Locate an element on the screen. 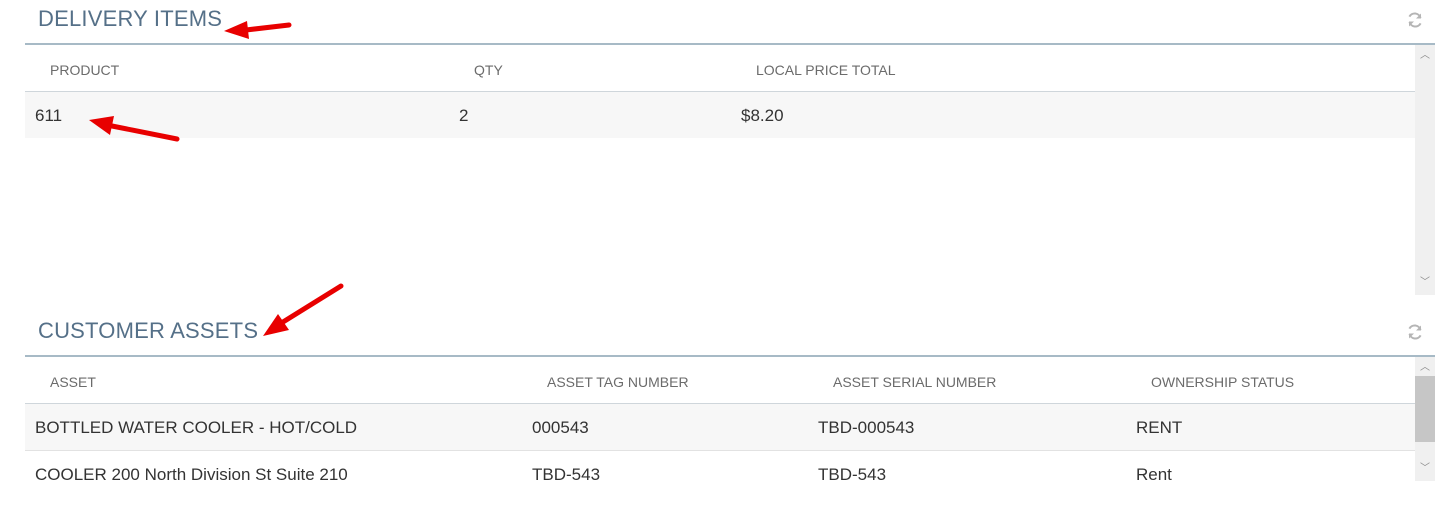  customer-assets-scrollbar: ︿ ﹀ is located at coordinates (1425, 419).